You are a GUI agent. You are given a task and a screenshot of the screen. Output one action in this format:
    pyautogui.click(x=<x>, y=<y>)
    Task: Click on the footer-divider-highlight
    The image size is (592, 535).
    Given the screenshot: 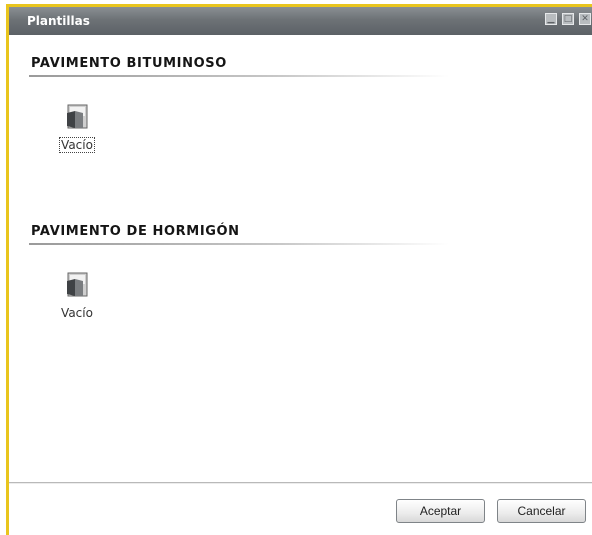 What is the action you would take?
    pyautogui.click(x=300, y=483)
    